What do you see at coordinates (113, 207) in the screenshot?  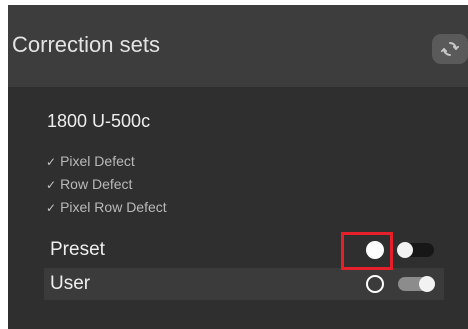 I see `defect-label: Pixel Row Defect` at bounding box center [113, 207].